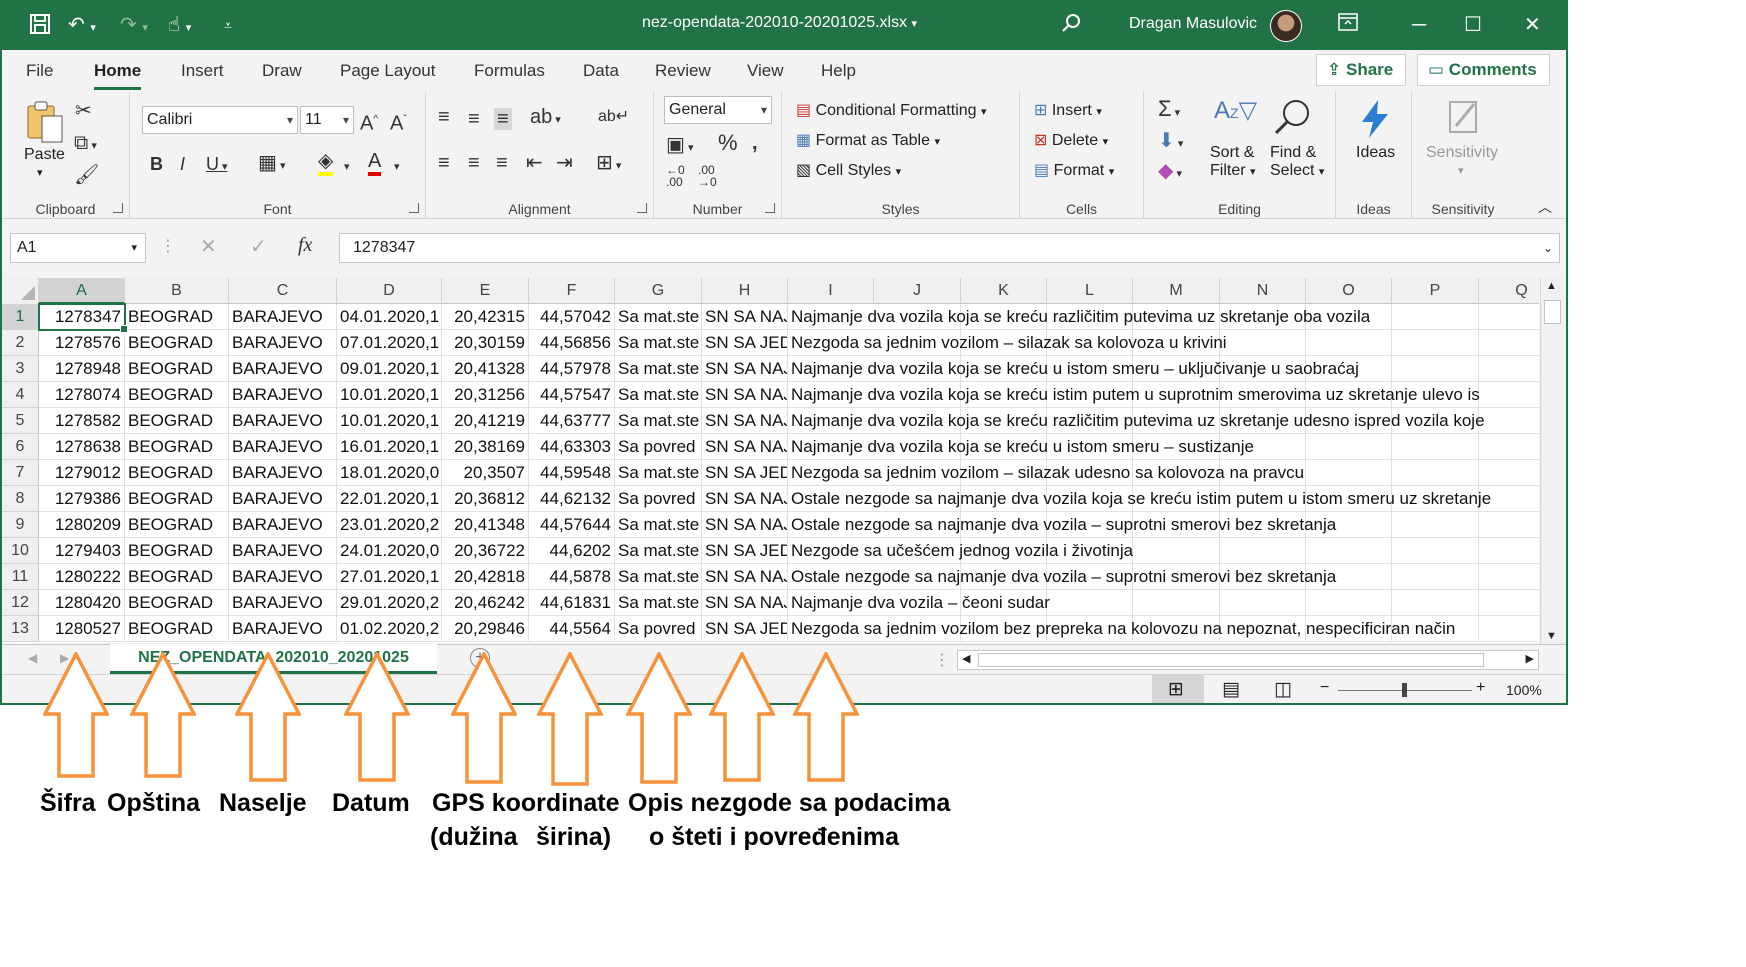  I want to click on collapse-ribbon-icon: ︿, so click(1545, 207).